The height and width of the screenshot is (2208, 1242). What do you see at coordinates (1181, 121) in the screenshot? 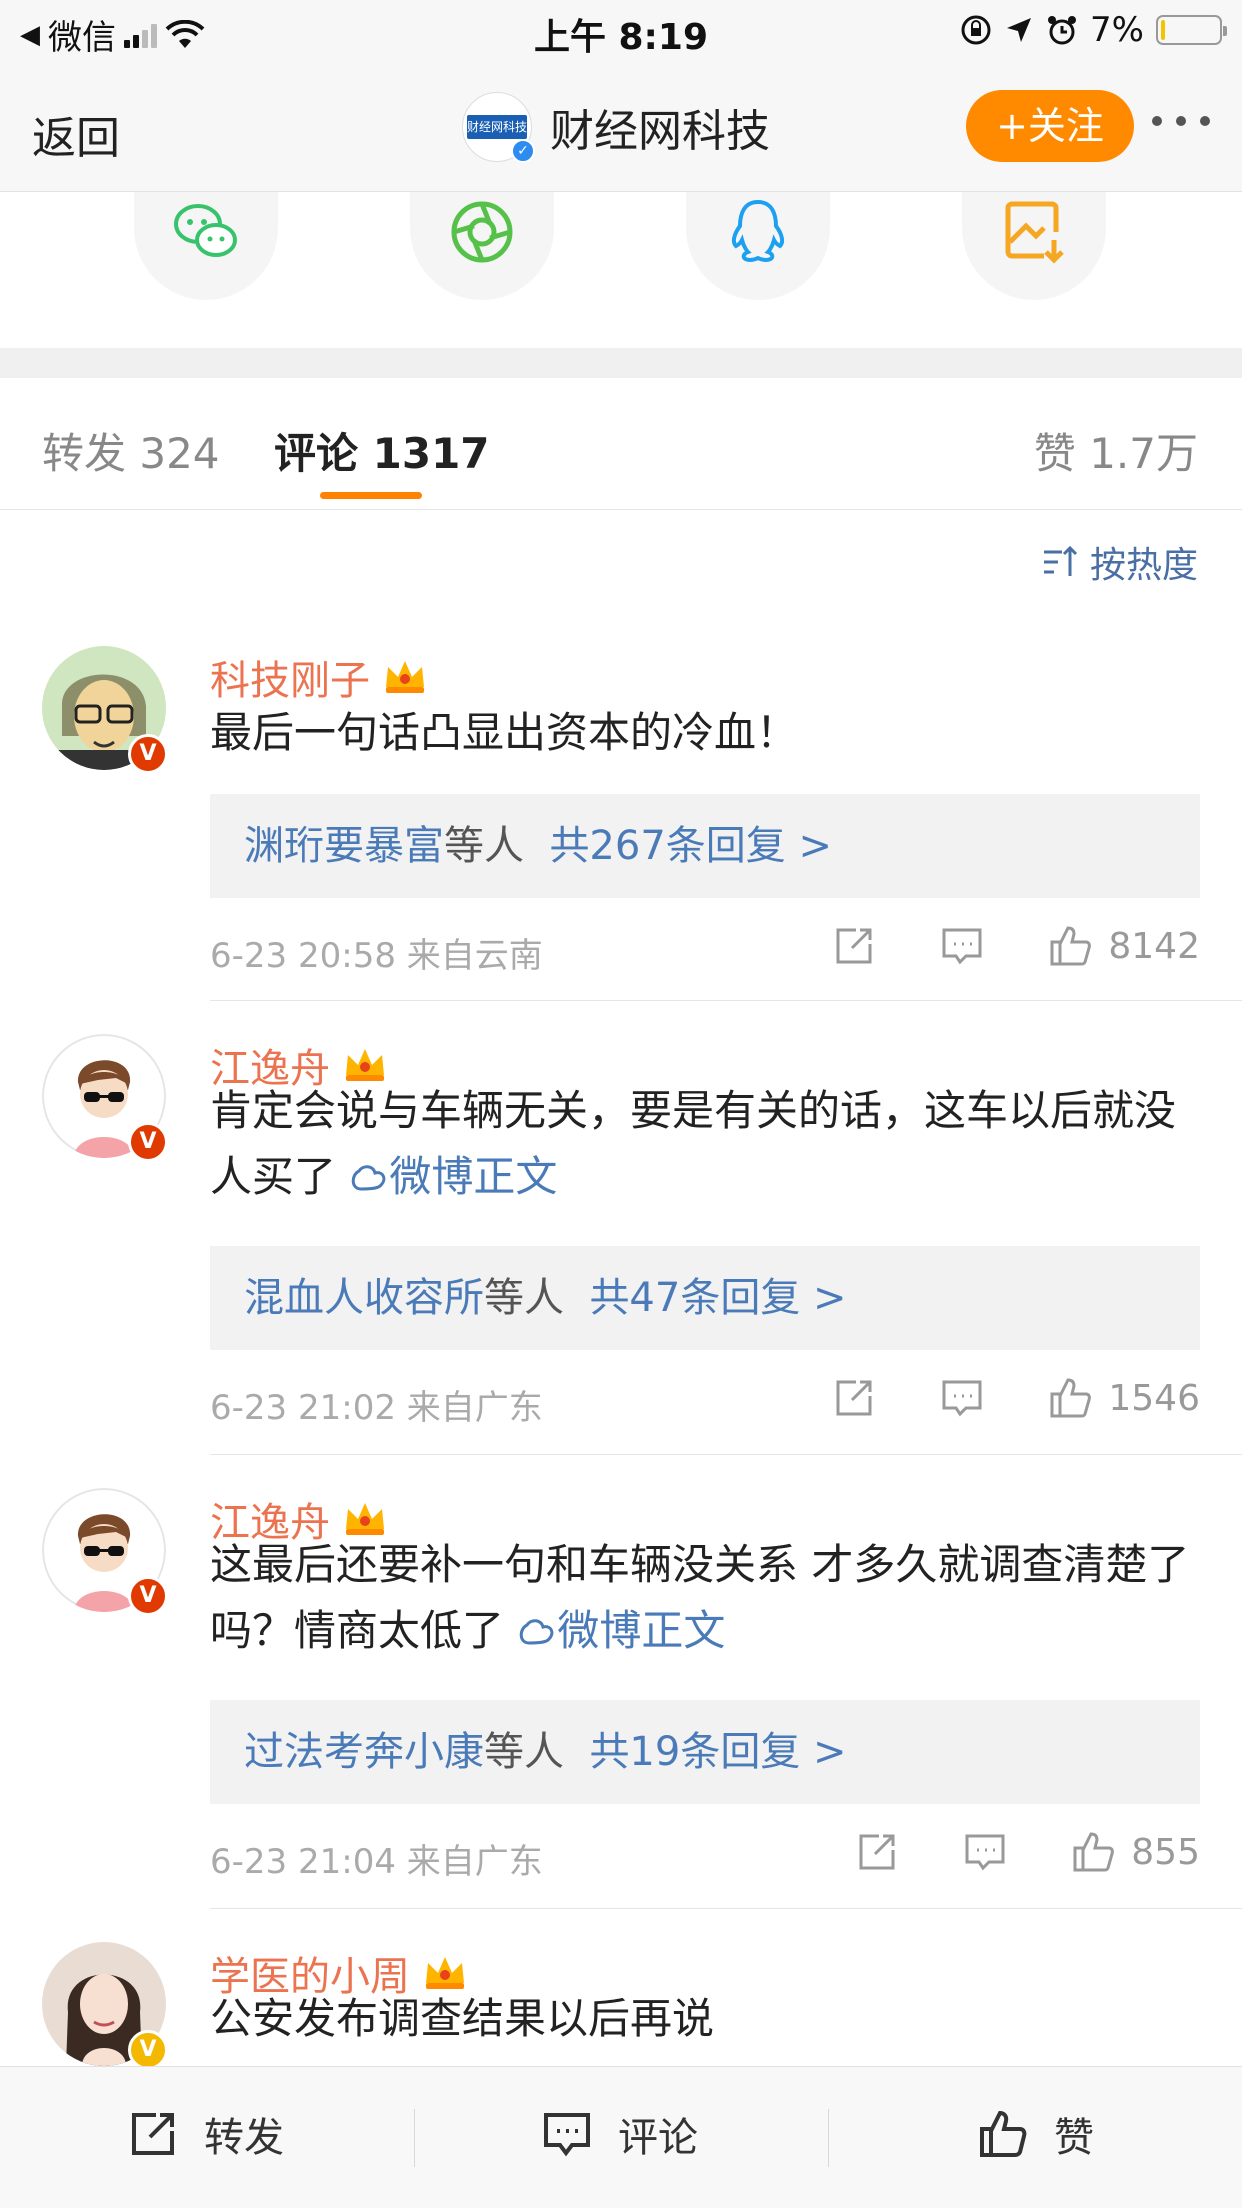
I see `more-icon` at bounding box center [1181, 121].